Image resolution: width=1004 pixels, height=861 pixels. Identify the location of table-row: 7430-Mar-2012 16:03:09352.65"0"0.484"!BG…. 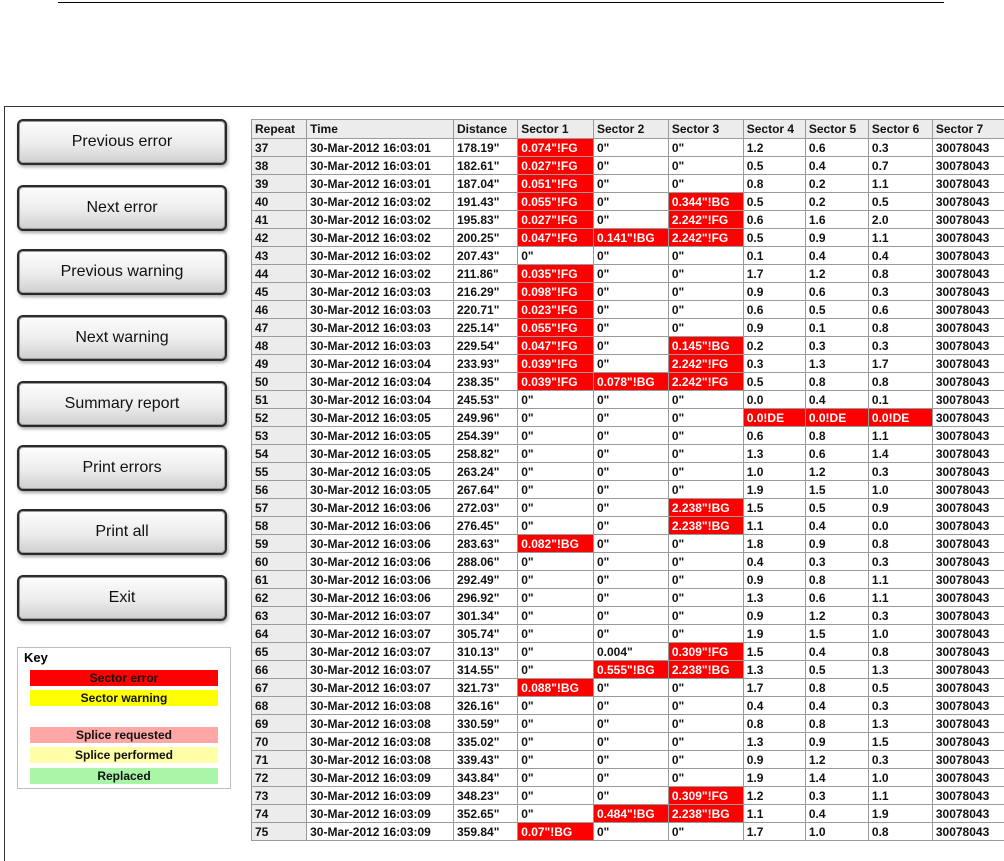
(628, 814).